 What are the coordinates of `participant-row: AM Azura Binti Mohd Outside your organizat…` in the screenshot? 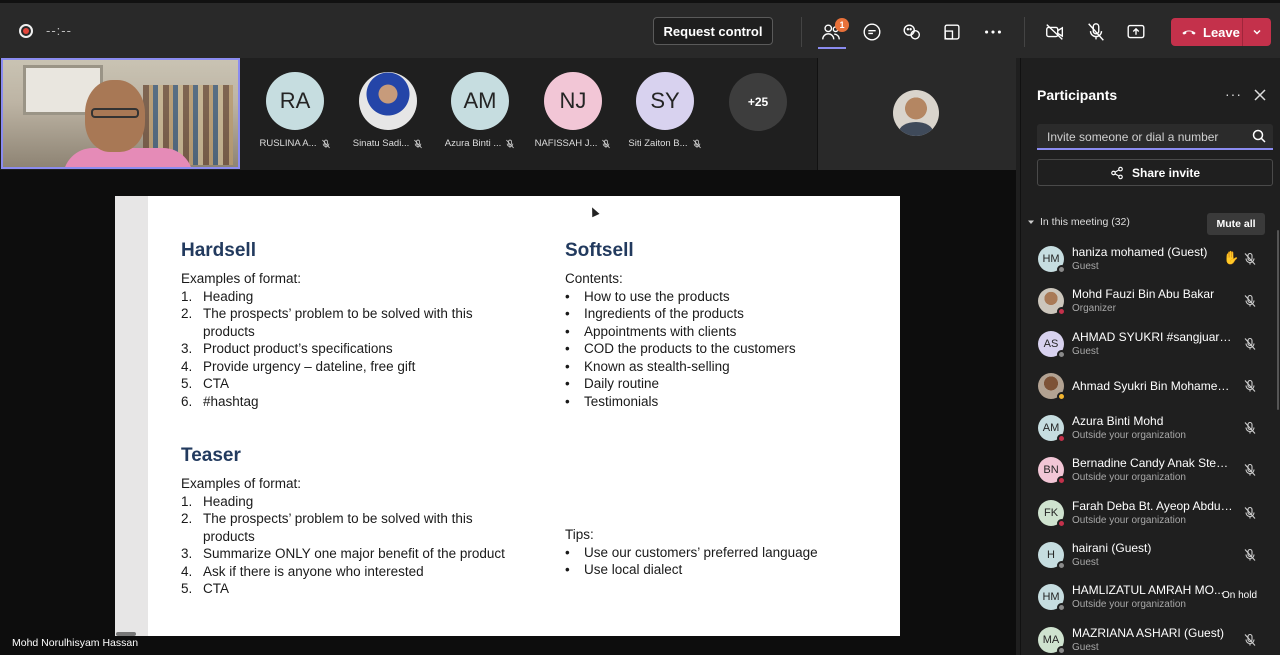 It's located at (1150, 430).